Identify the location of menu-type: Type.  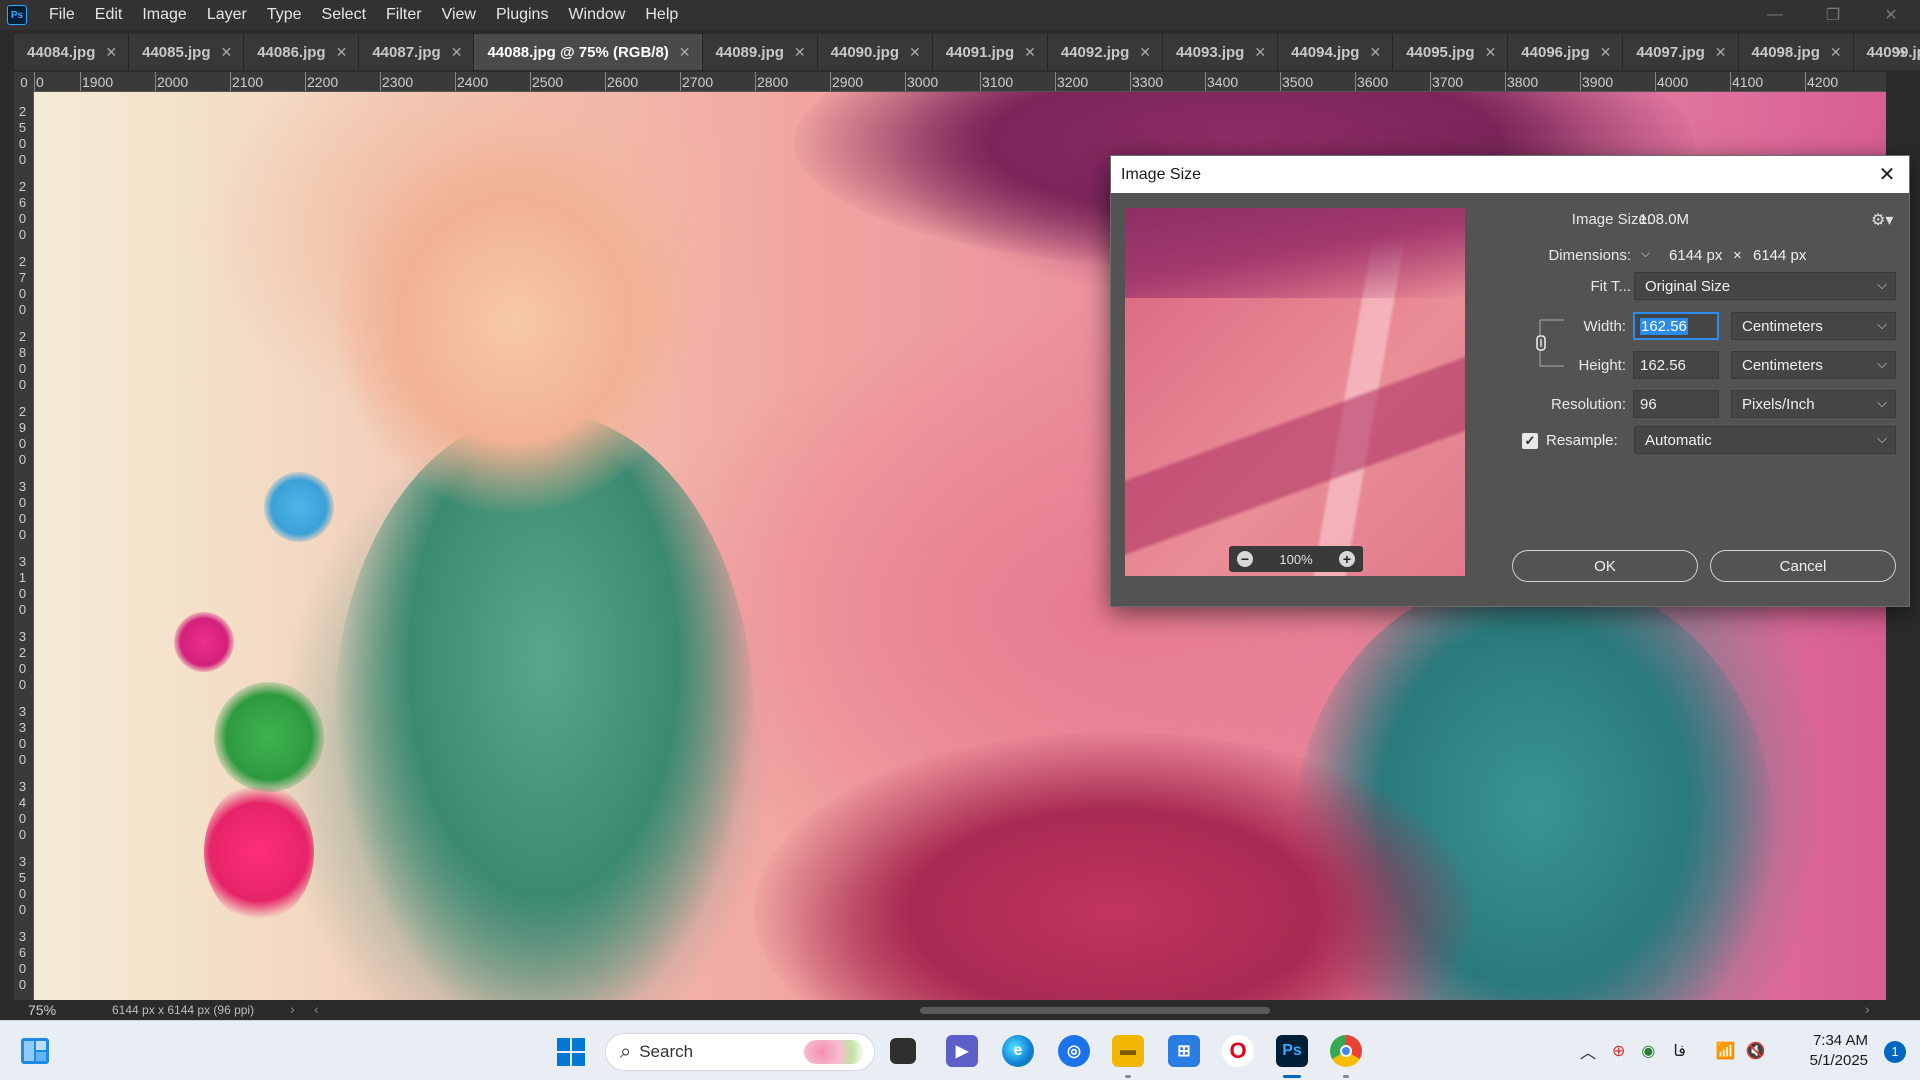
(284, 15).